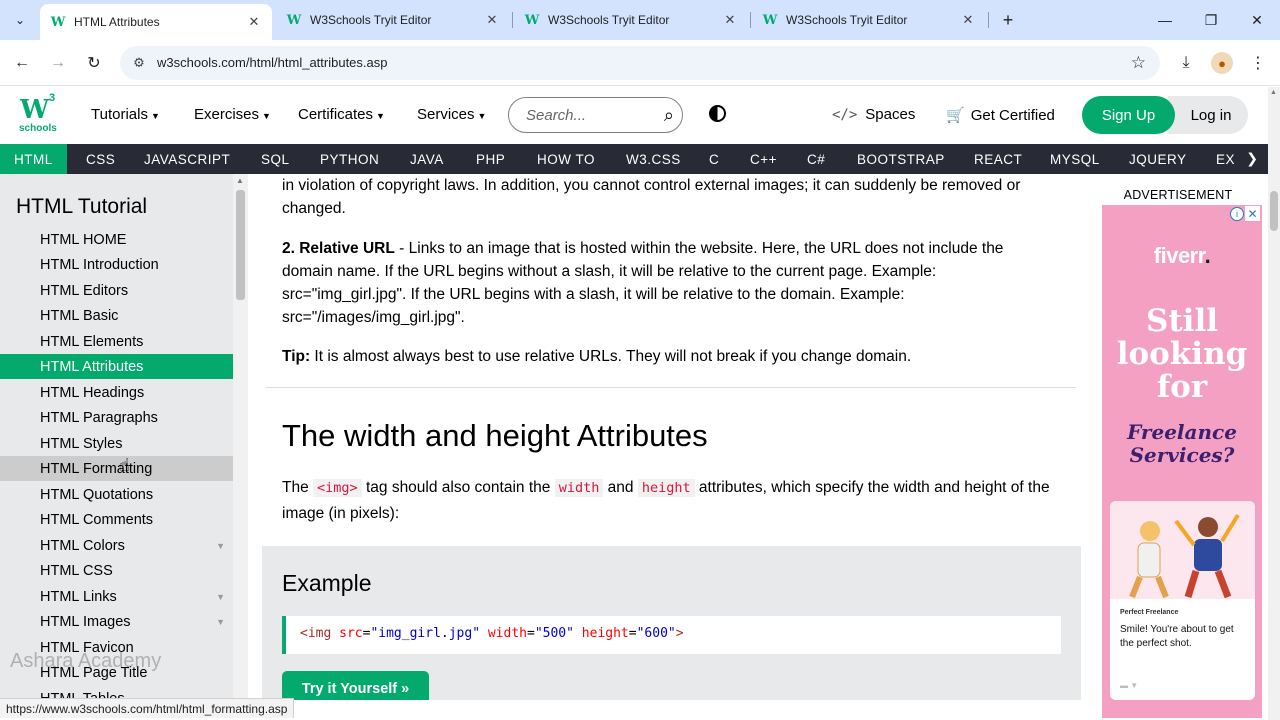  Describe the element at coordinates (116, 366) in the screenshot. I see `sidebar-item-html-attributes: HTML Attributes` at that location.